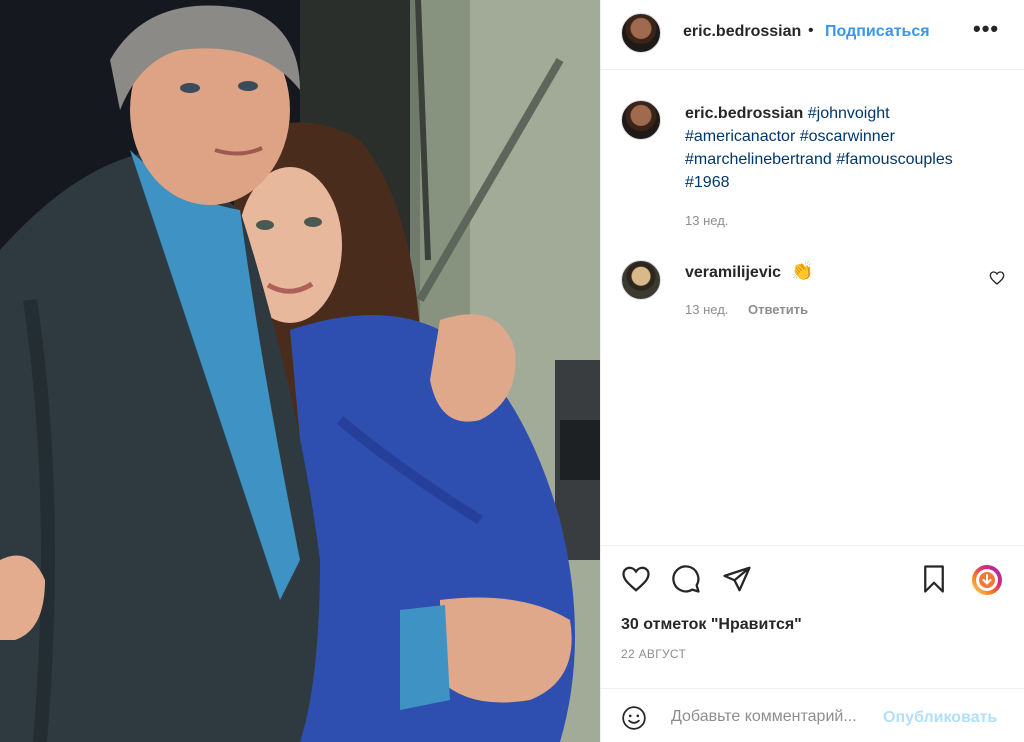 The height and width of the screenshot is (742, 1024). Describe the element at coordinates (636, 579) in the screenshot. I see `heart-icon` at that location.